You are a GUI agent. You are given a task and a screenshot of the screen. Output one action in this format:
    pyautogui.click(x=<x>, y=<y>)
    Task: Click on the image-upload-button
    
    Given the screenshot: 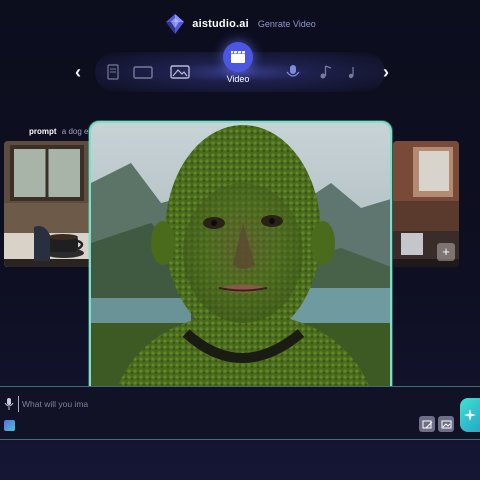 What is the action you would take?
    pyautogui.click(x=446, y=424)
    